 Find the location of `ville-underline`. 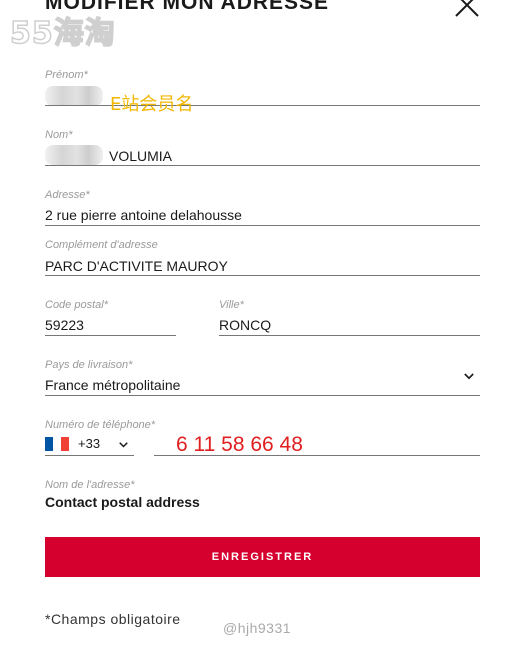

ville-underline is located at coordinates (349, 335).